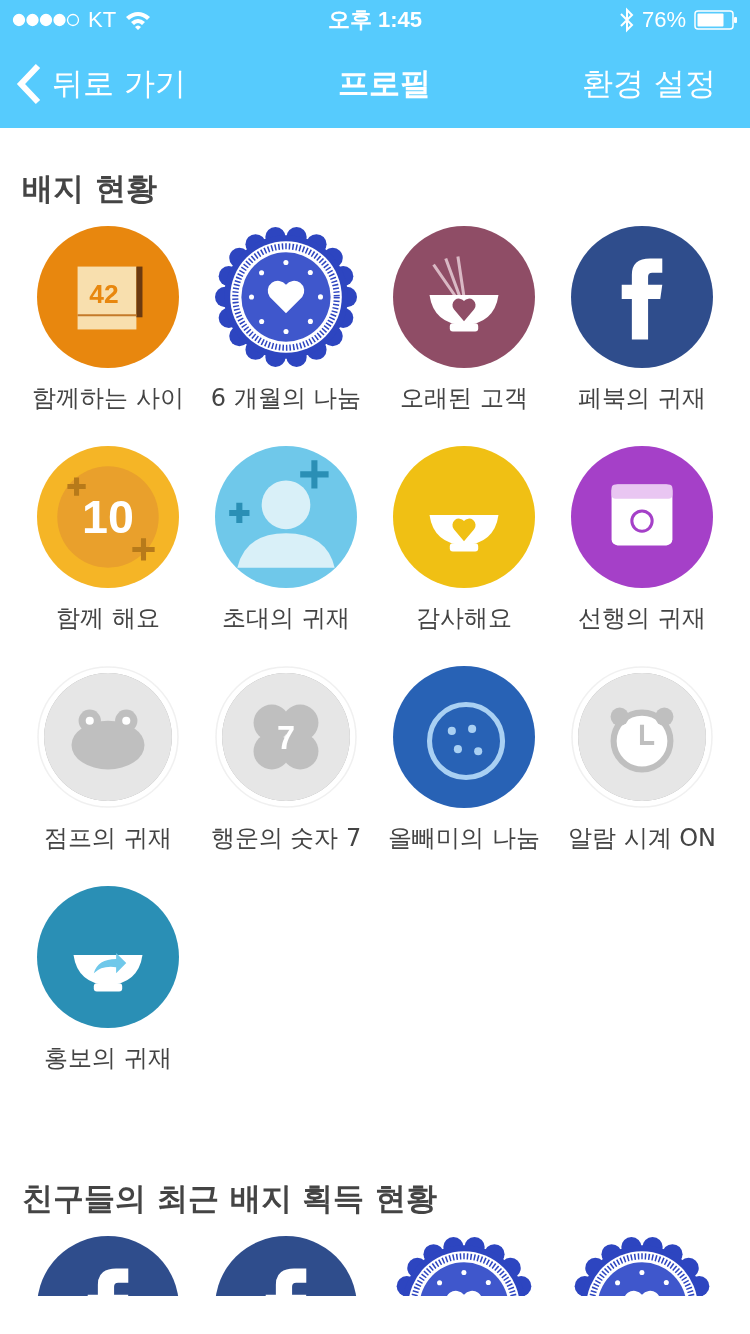 The image size is (750, 1334). I want to click on badge-label: 점프의 귀재, so click(108, 838).